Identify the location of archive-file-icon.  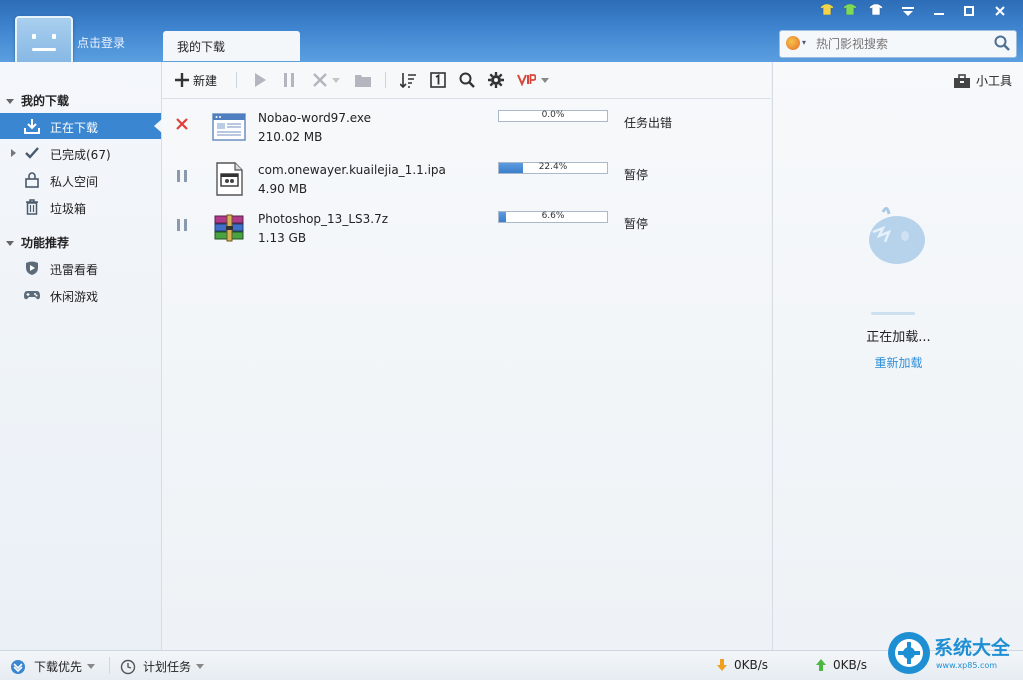
(229, 228).